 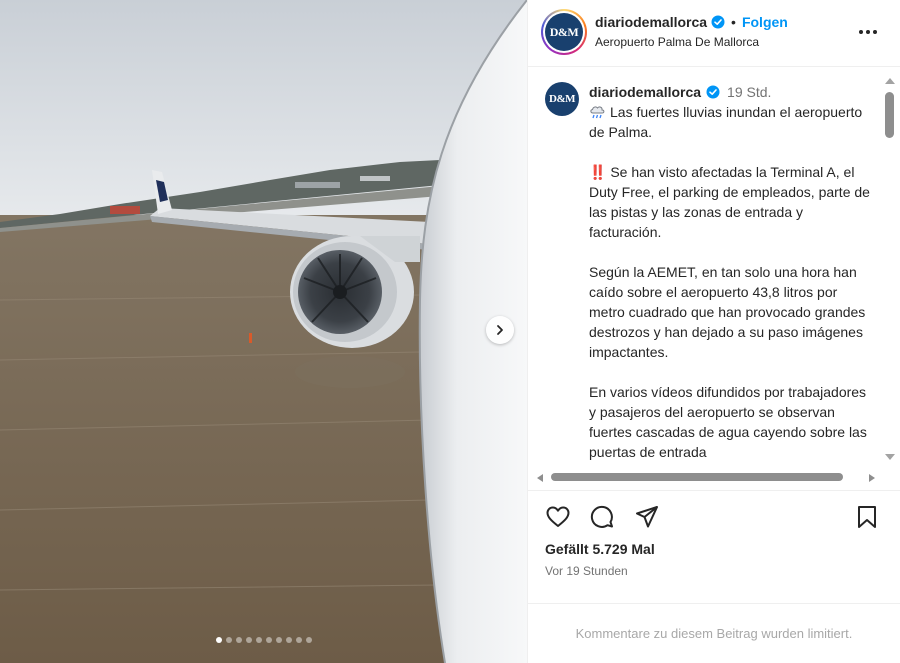 What do you see at coordinates (263, 640) in the screenshot?
I see `carousel-indicator` at bounding box center [263, 640].